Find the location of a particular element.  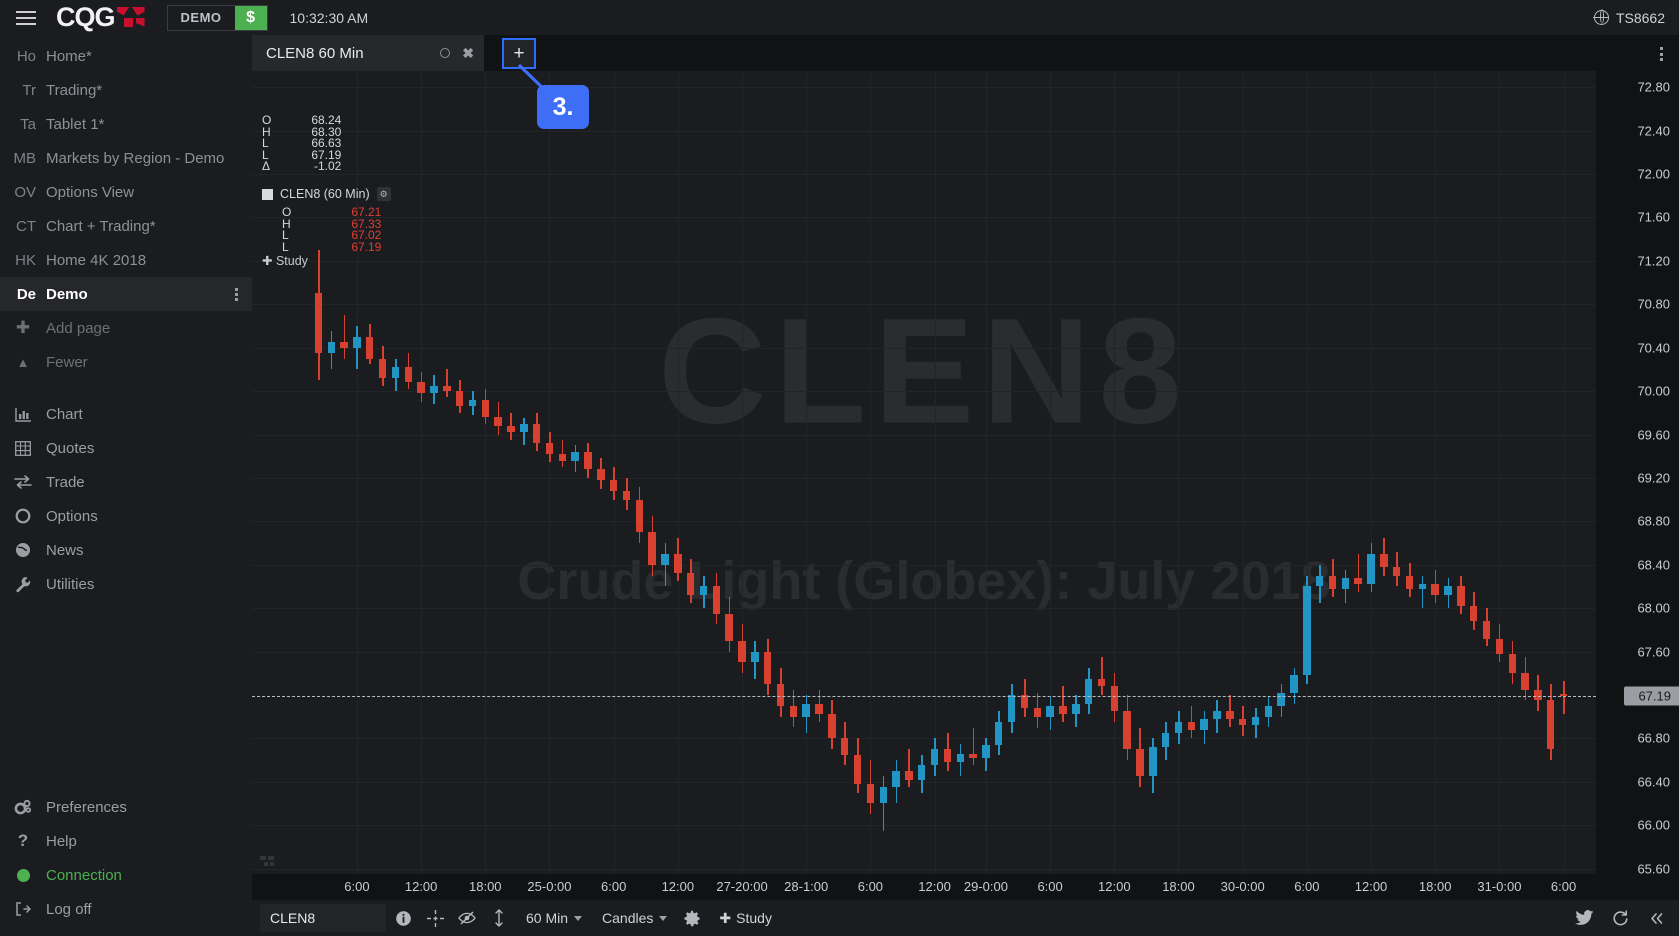

legend-color-swatch is located at coordinates (267, 194).